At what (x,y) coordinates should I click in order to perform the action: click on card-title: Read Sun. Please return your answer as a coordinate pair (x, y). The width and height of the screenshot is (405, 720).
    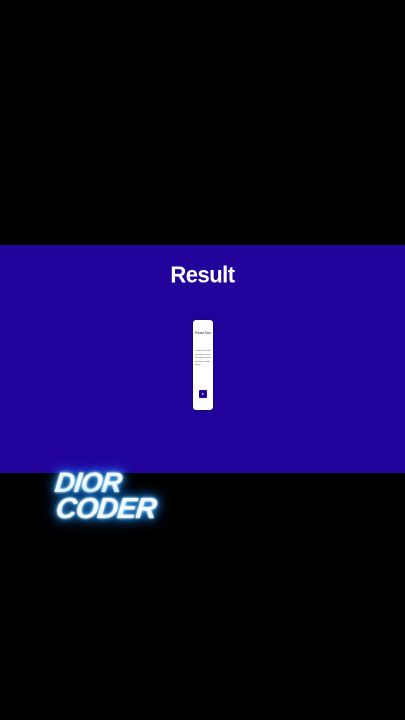
    Looking at the image, I should click on (203, 333).